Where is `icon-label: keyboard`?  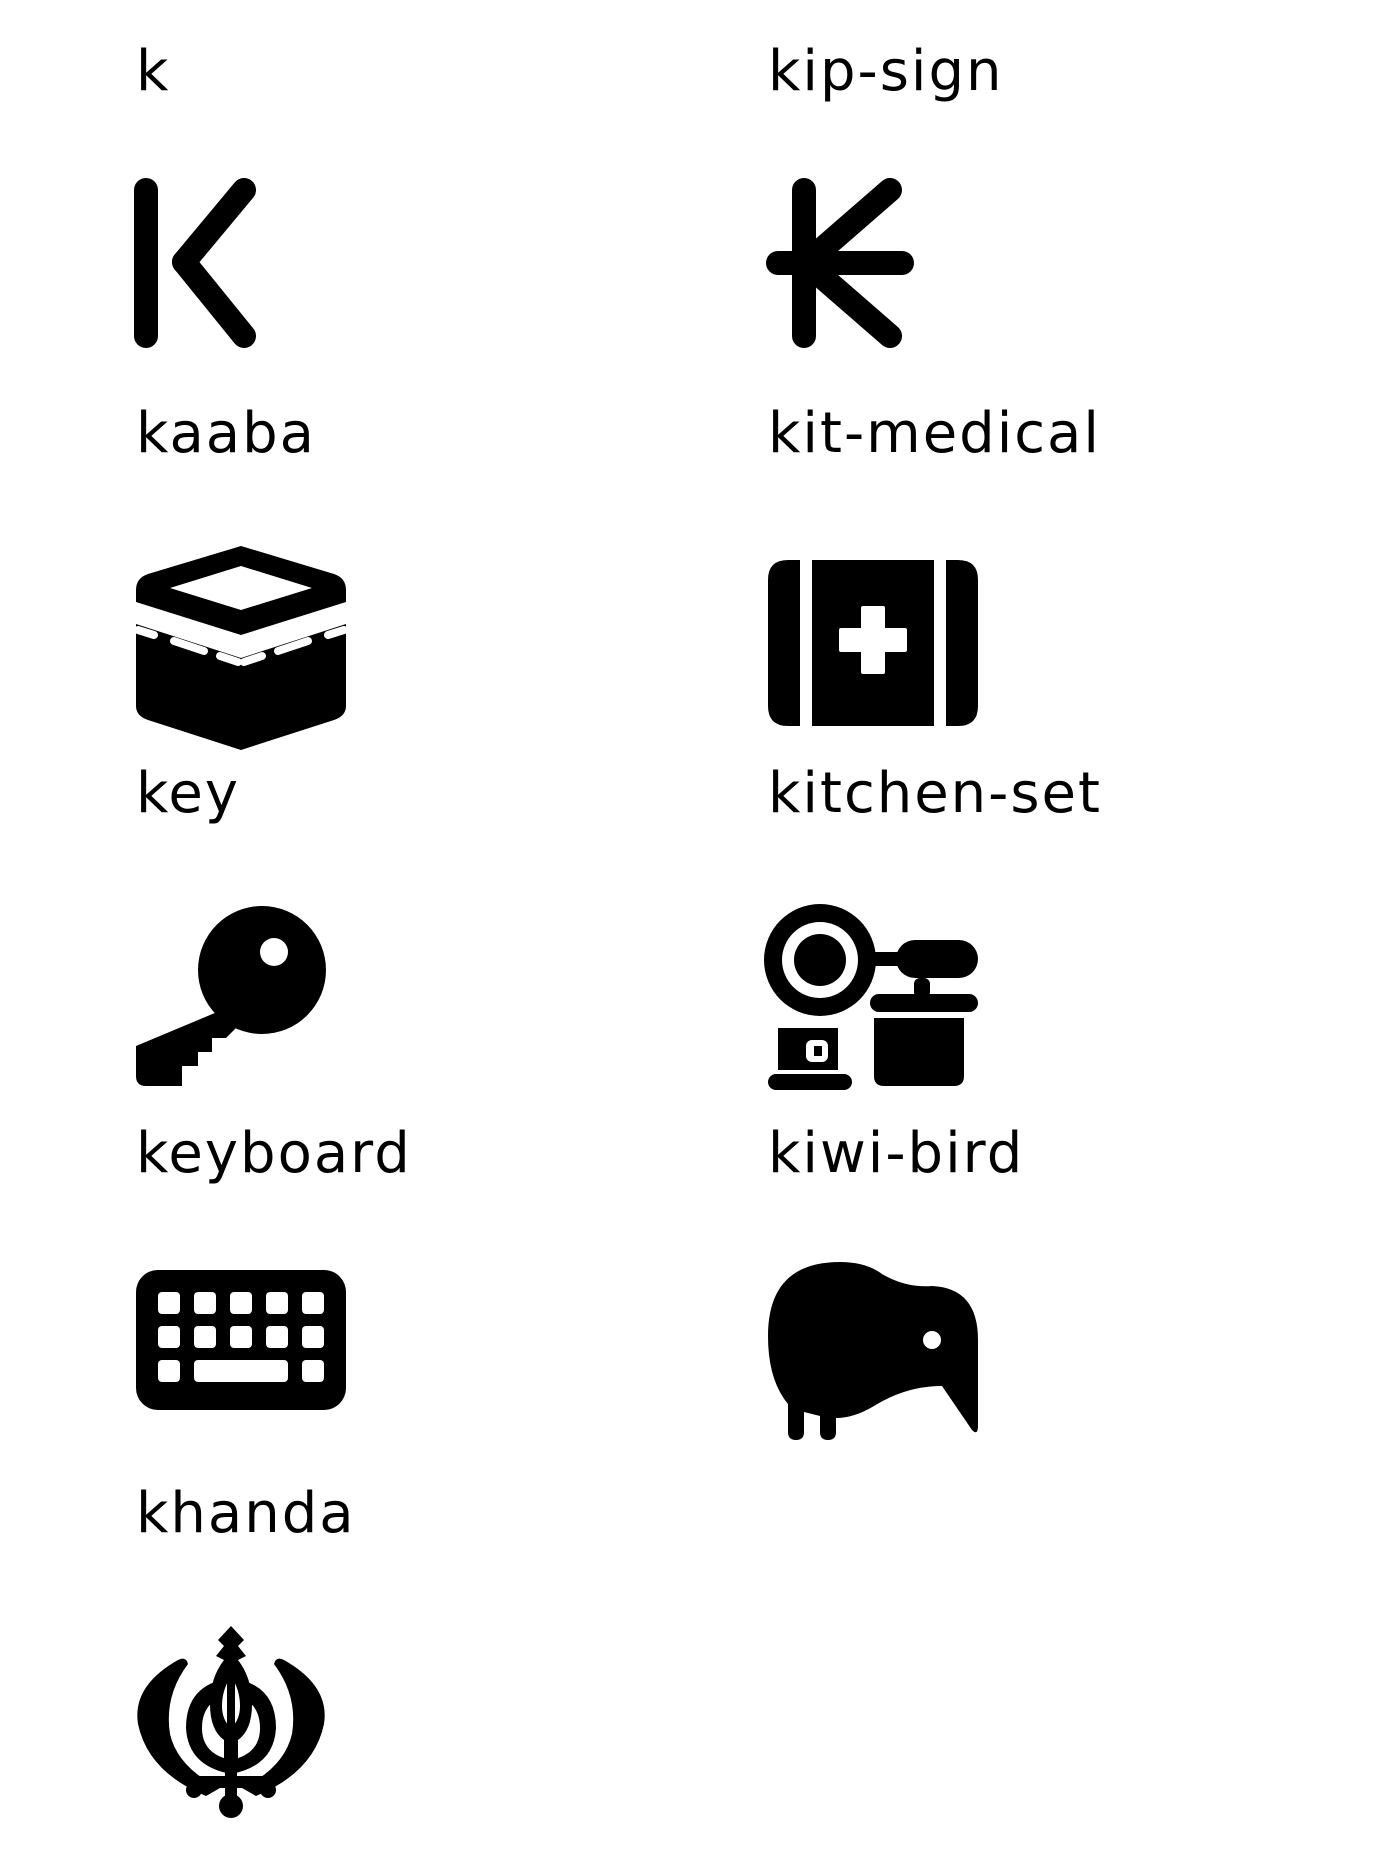
icon-label: keyboard is located at coordinates (274, 1153).